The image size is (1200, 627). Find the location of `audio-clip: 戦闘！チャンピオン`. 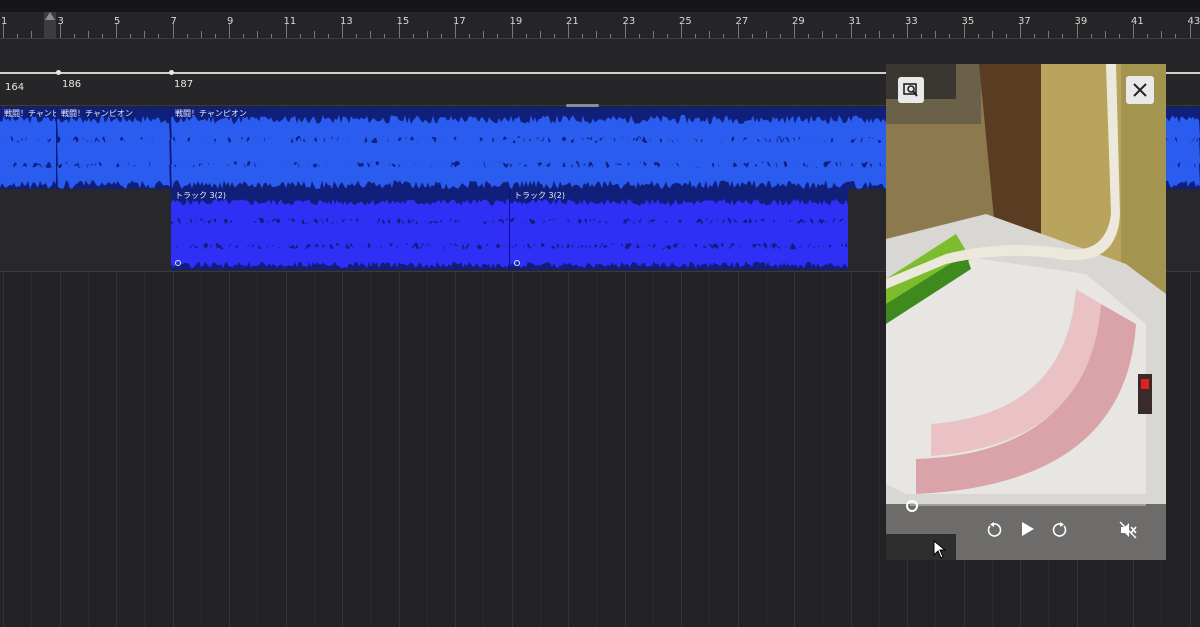

audio-clip: 戦闘！チャンピオン is located at coordinates (114, 148).